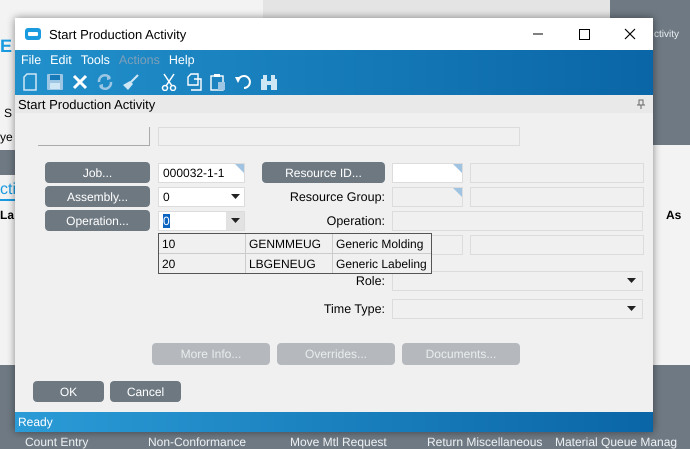  I want to click on app-icon, so click(33, 34).